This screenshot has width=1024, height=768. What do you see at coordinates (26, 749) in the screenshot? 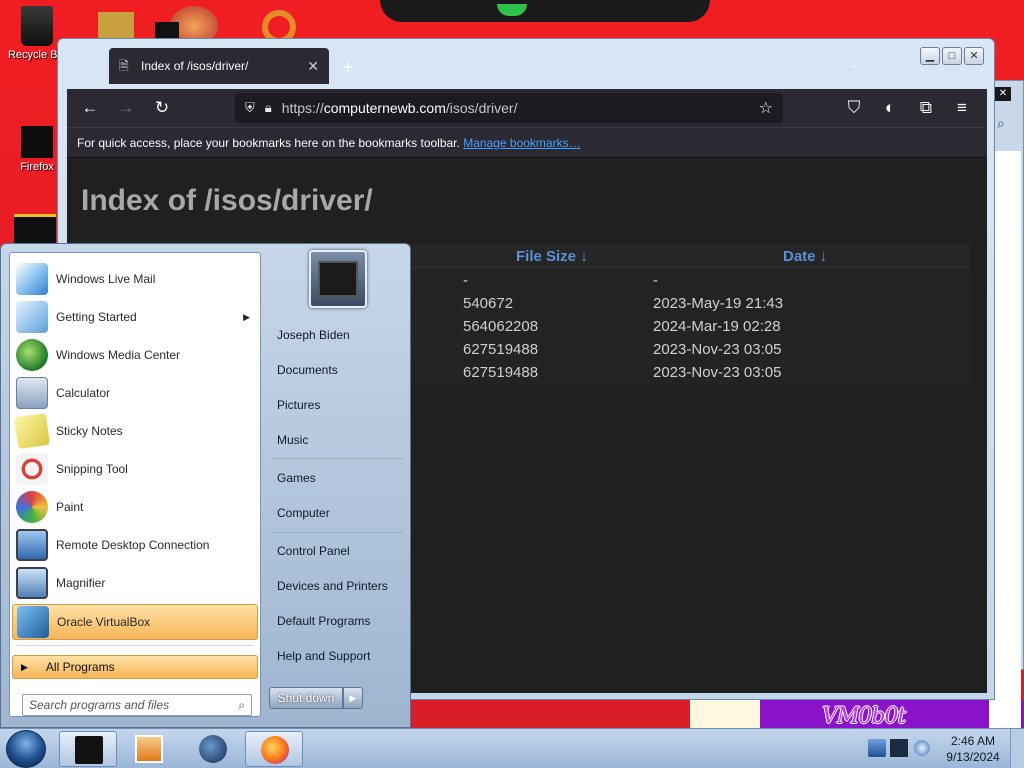
I see `start-button` at bounding box center [26, 749].